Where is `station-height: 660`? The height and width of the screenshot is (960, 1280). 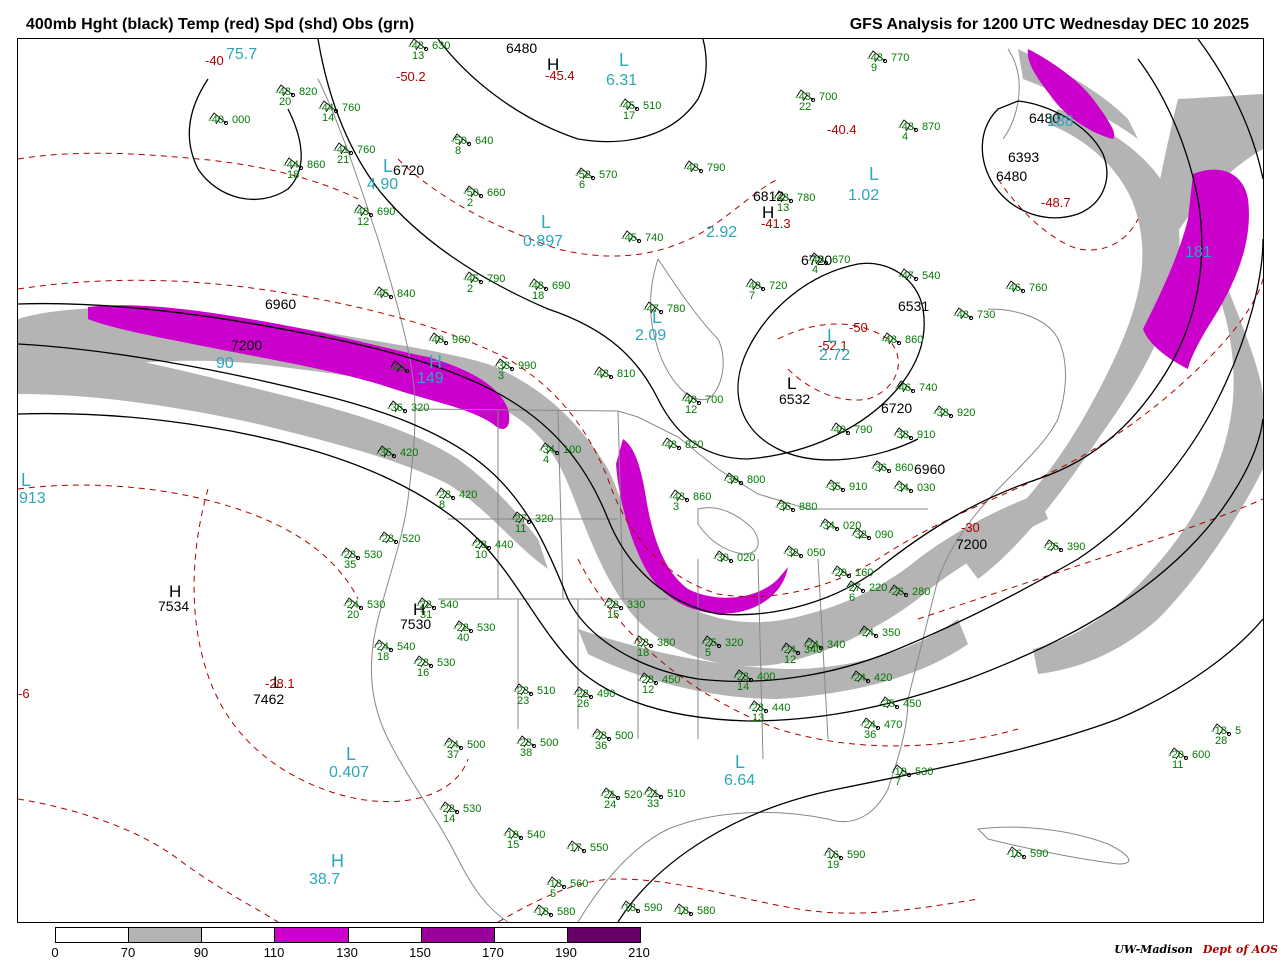 station-height: 660 is located at coordinates (496, 193).